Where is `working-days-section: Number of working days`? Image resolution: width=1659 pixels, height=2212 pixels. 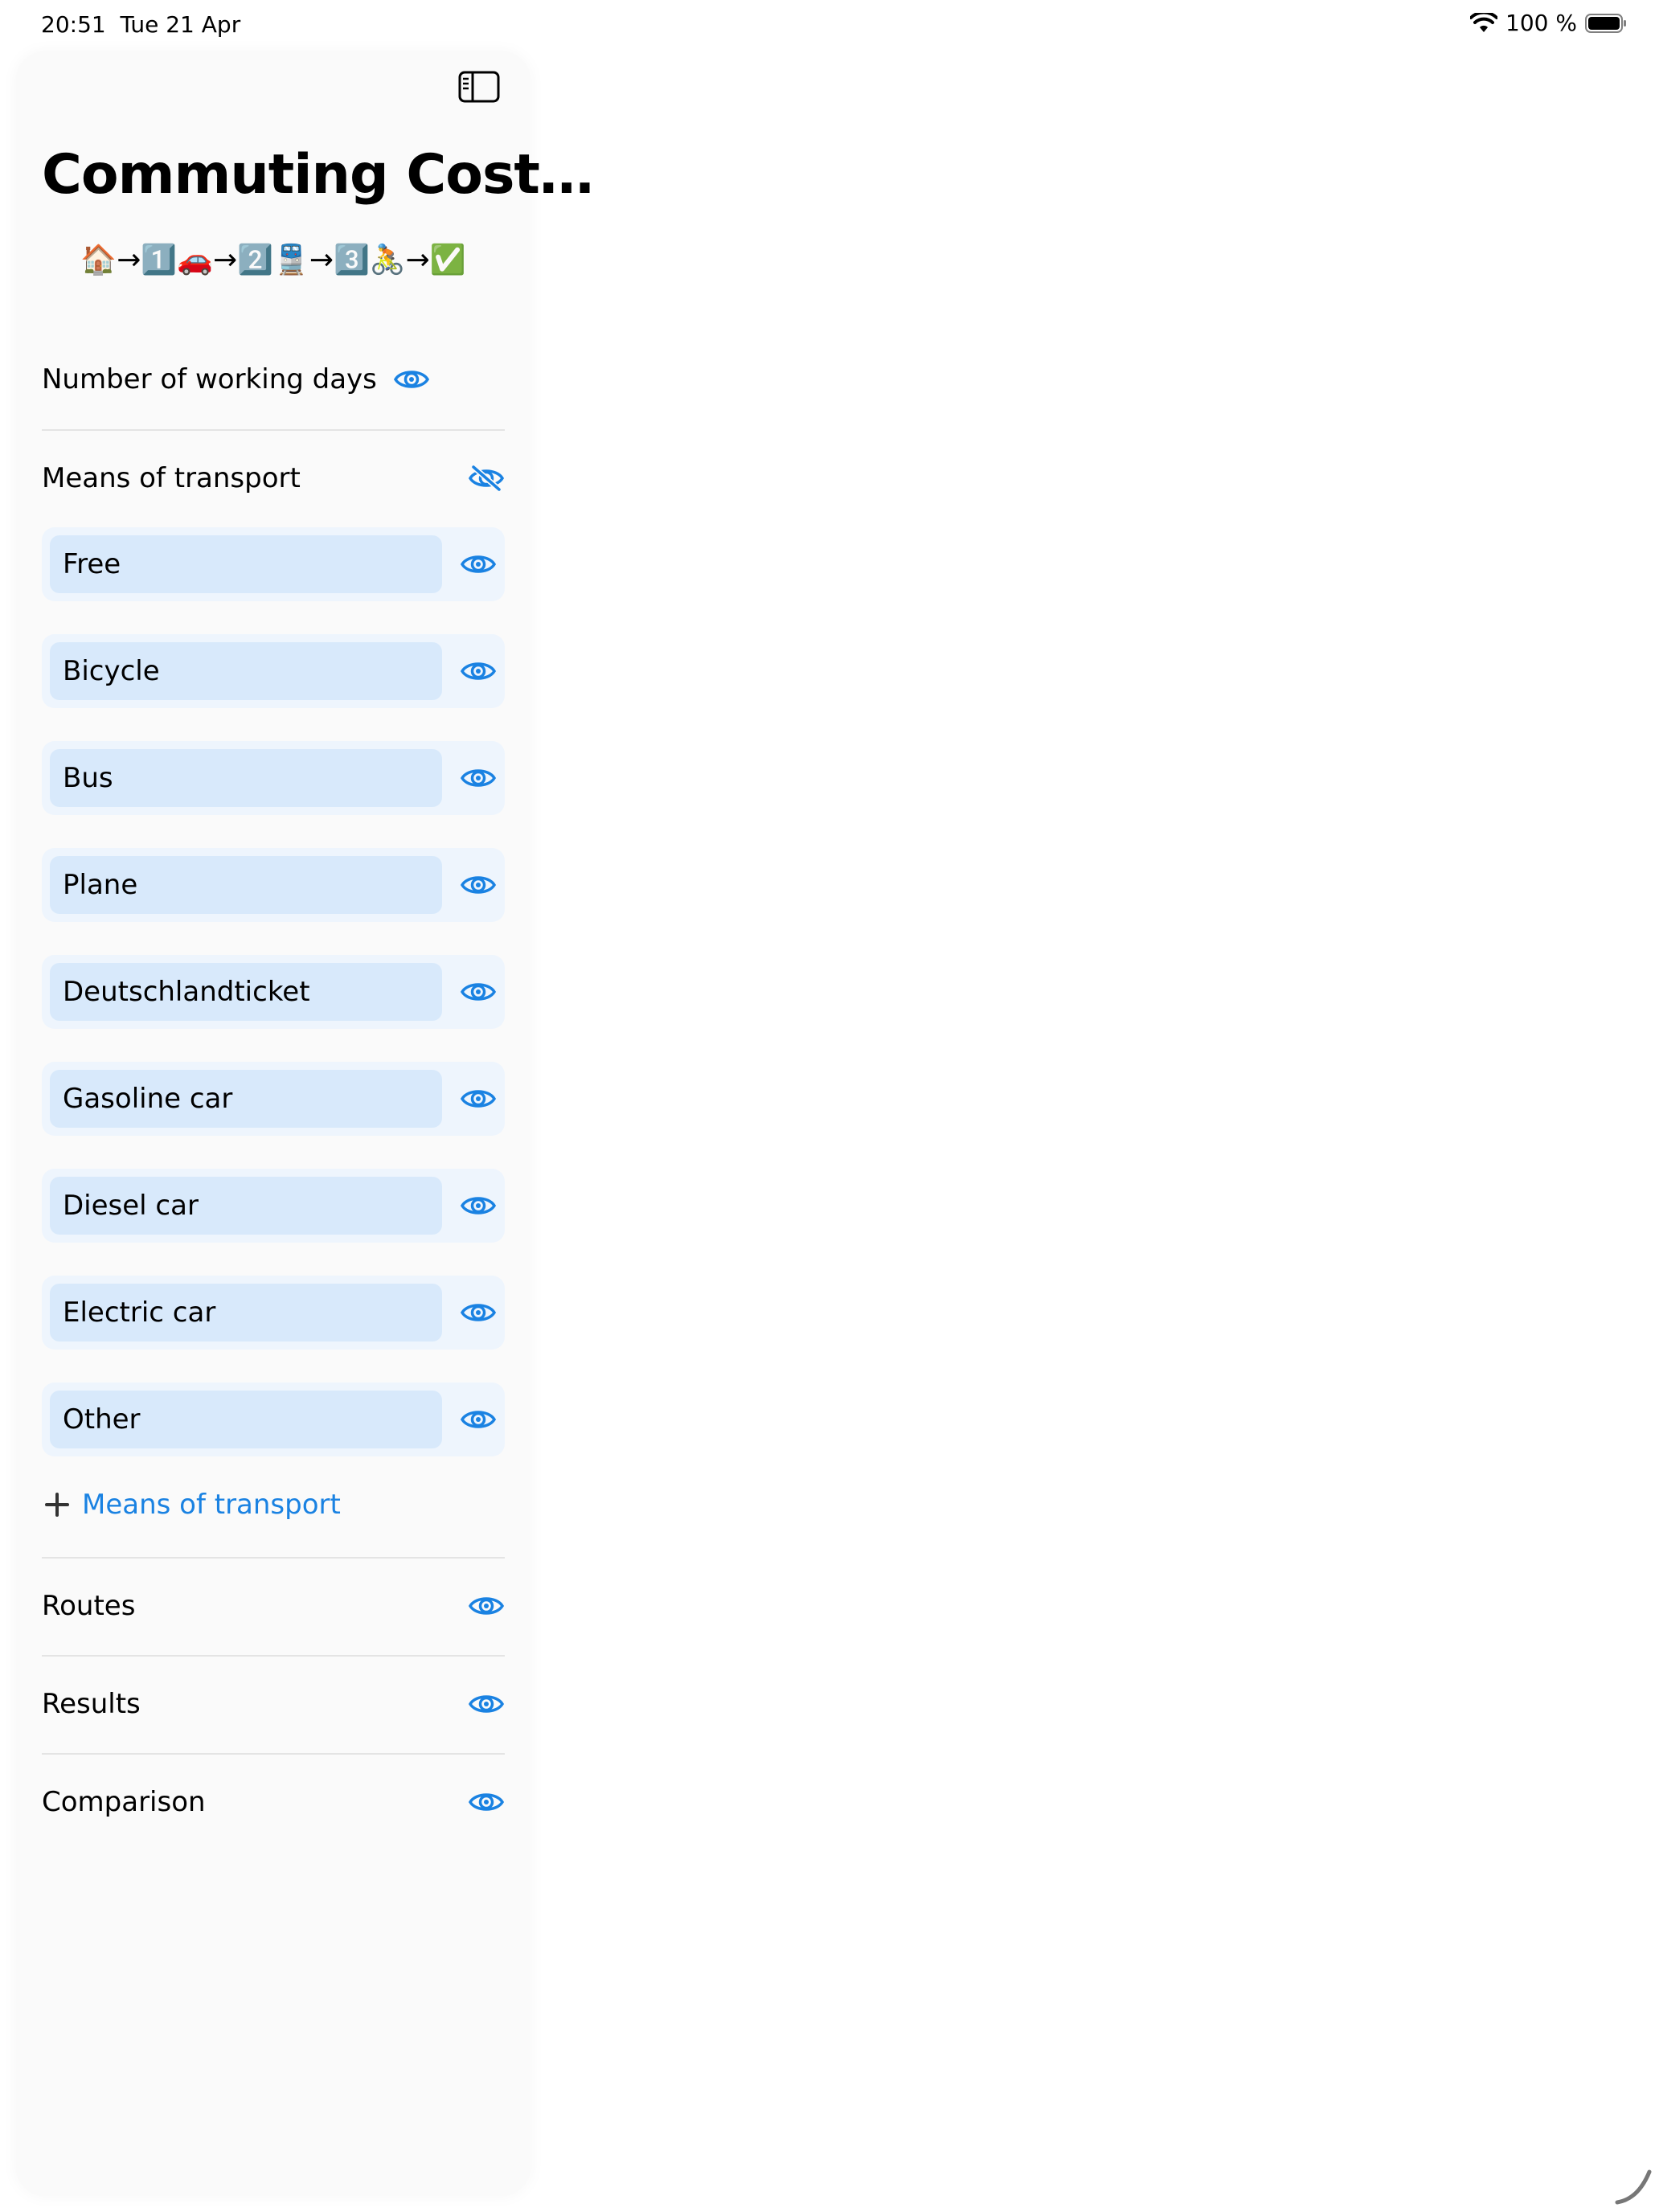
working-days-section: Number of working days is located at coordinates (273, 379).